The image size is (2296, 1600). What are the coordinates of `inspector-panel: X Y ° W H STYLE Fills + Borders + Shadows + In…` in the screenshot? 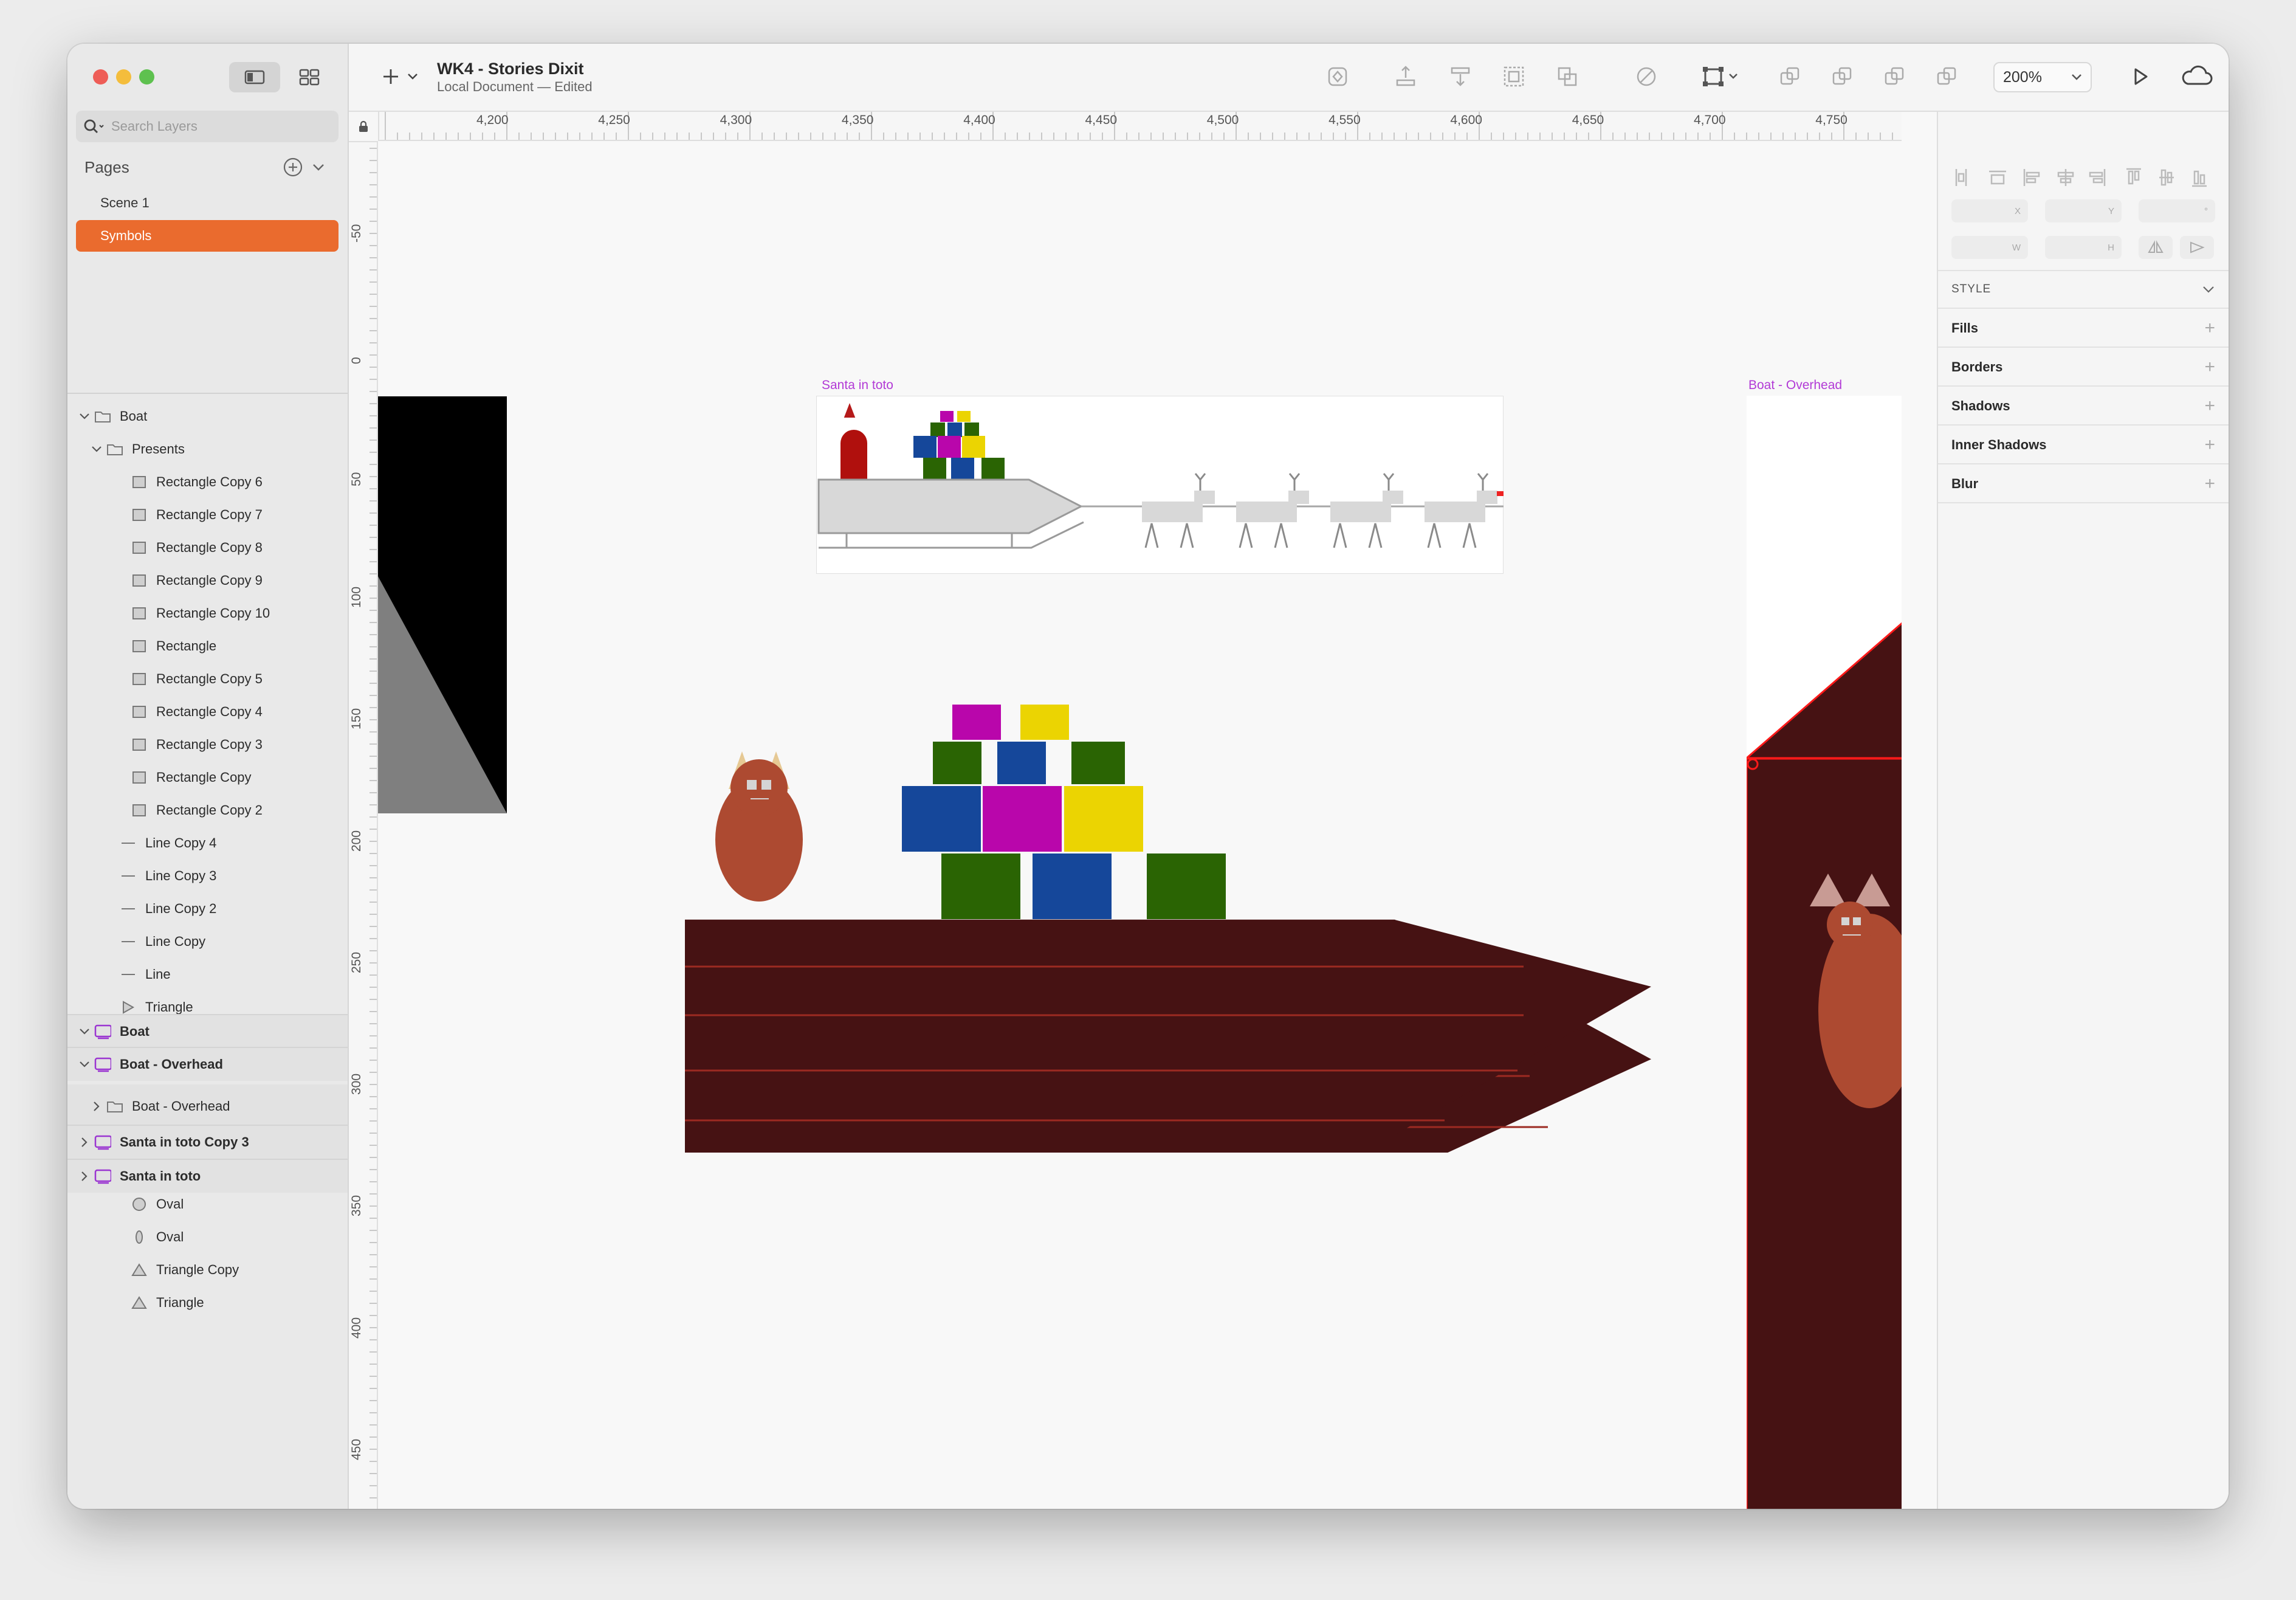 It's located at (2083, 810).